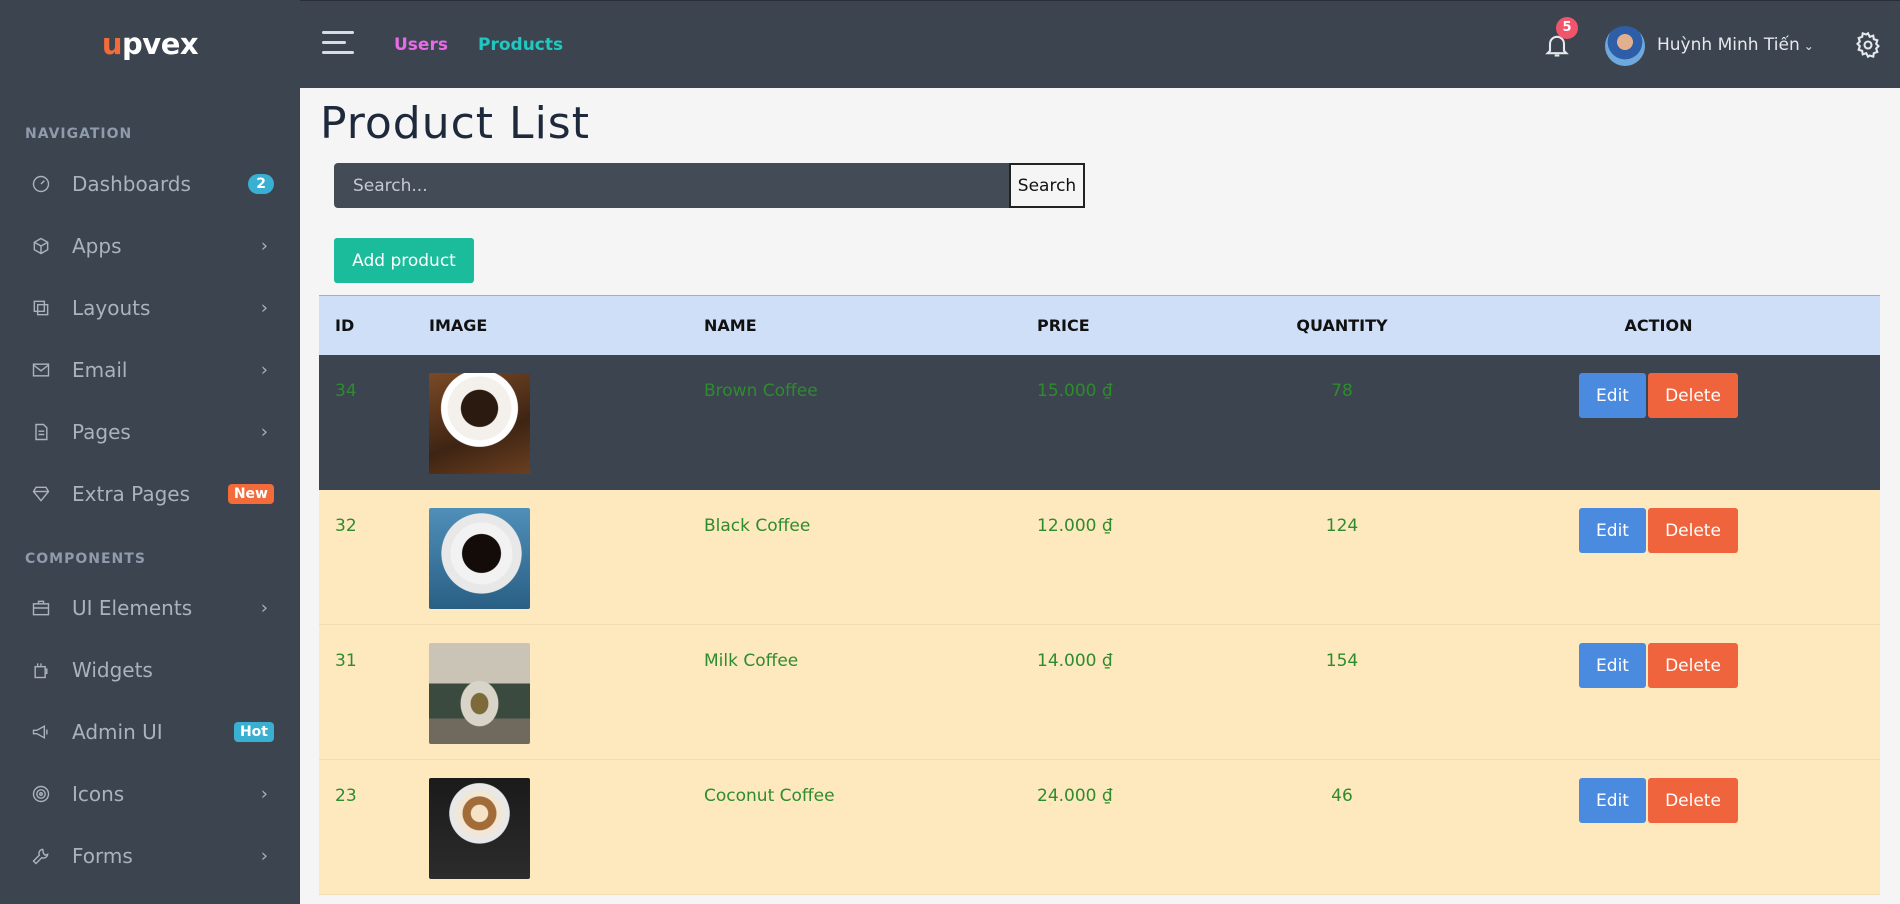  What do you see at coordinates (79, 134) in the screenshot?
I see `nav-section-title: NAVIGATION` at bounding box center [79, 134].